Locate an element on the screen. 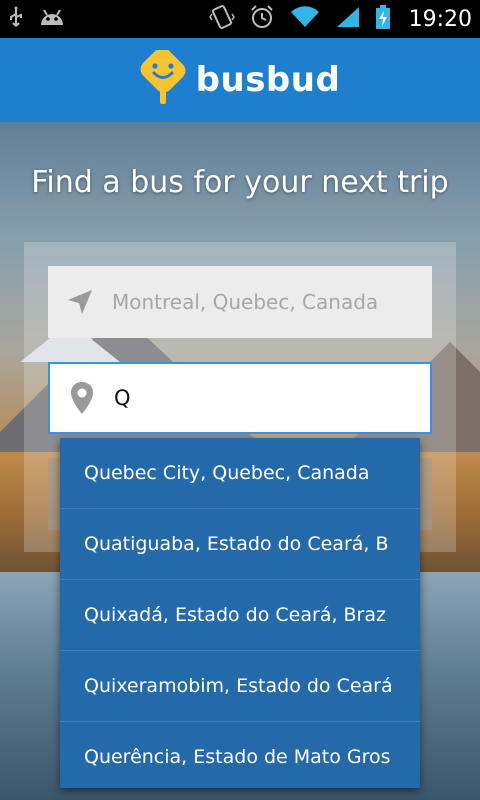  app-bar: busbud is located at coordinates (240, 80).